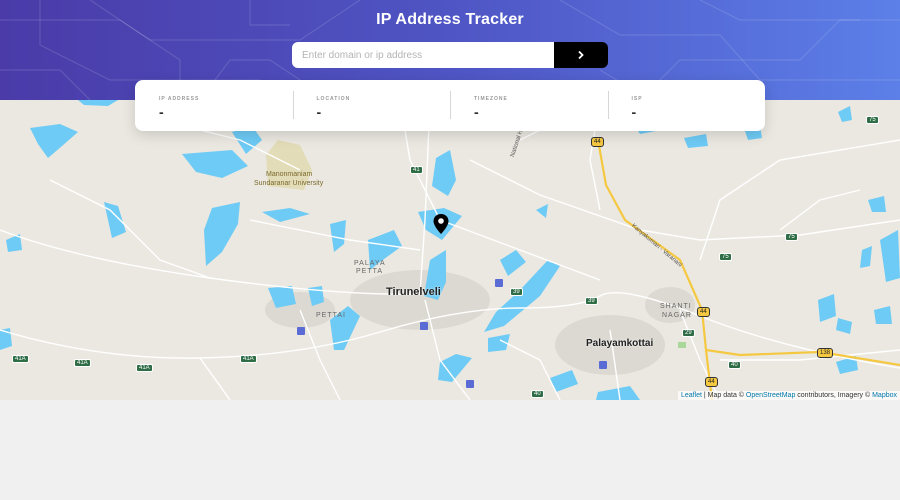 The height and width of the screenshot is (500, 900). Describe the element at coordinates (825, 353) in the screenshot. I see `route-shield: 138` at that location.